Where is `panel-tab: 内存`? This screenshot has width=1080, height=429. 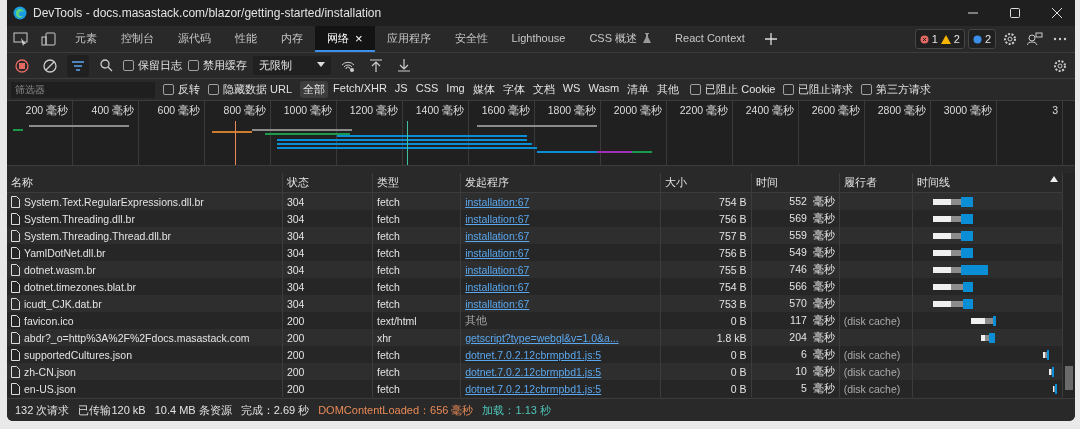 panel-tab: 内存 is located at coordinates (292, 39).